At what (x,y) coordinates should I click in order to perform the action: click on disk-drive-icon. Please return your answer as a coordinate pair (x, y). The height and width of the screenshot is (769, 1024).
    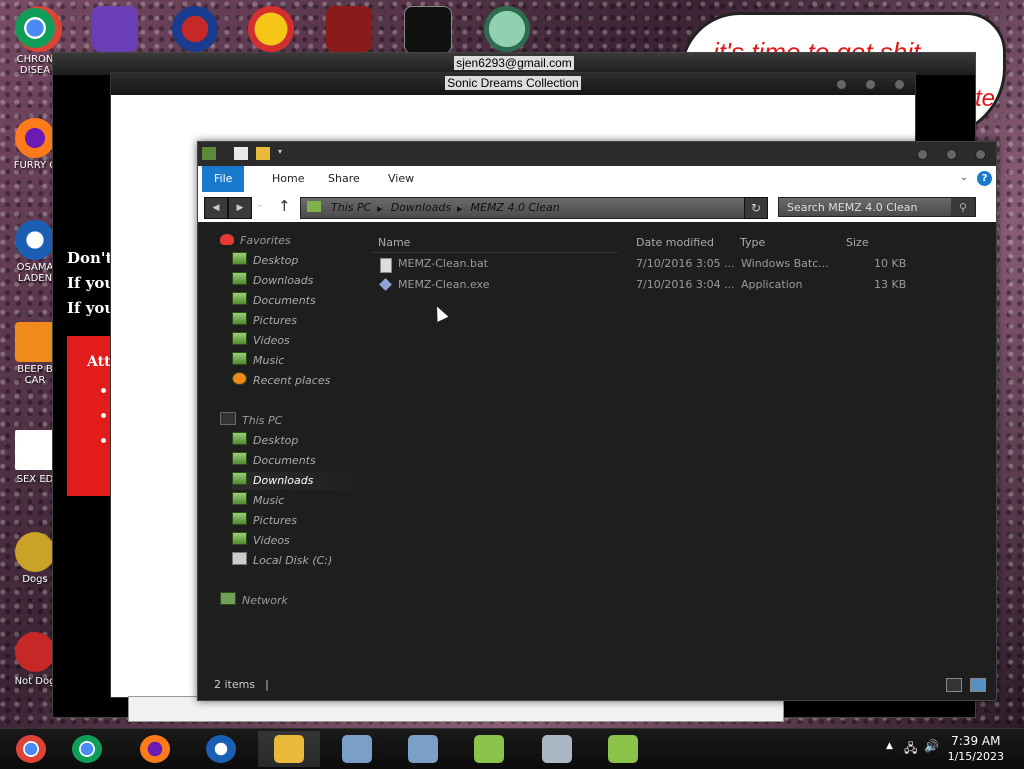
    Looking at the image, I should click on (239, 558).